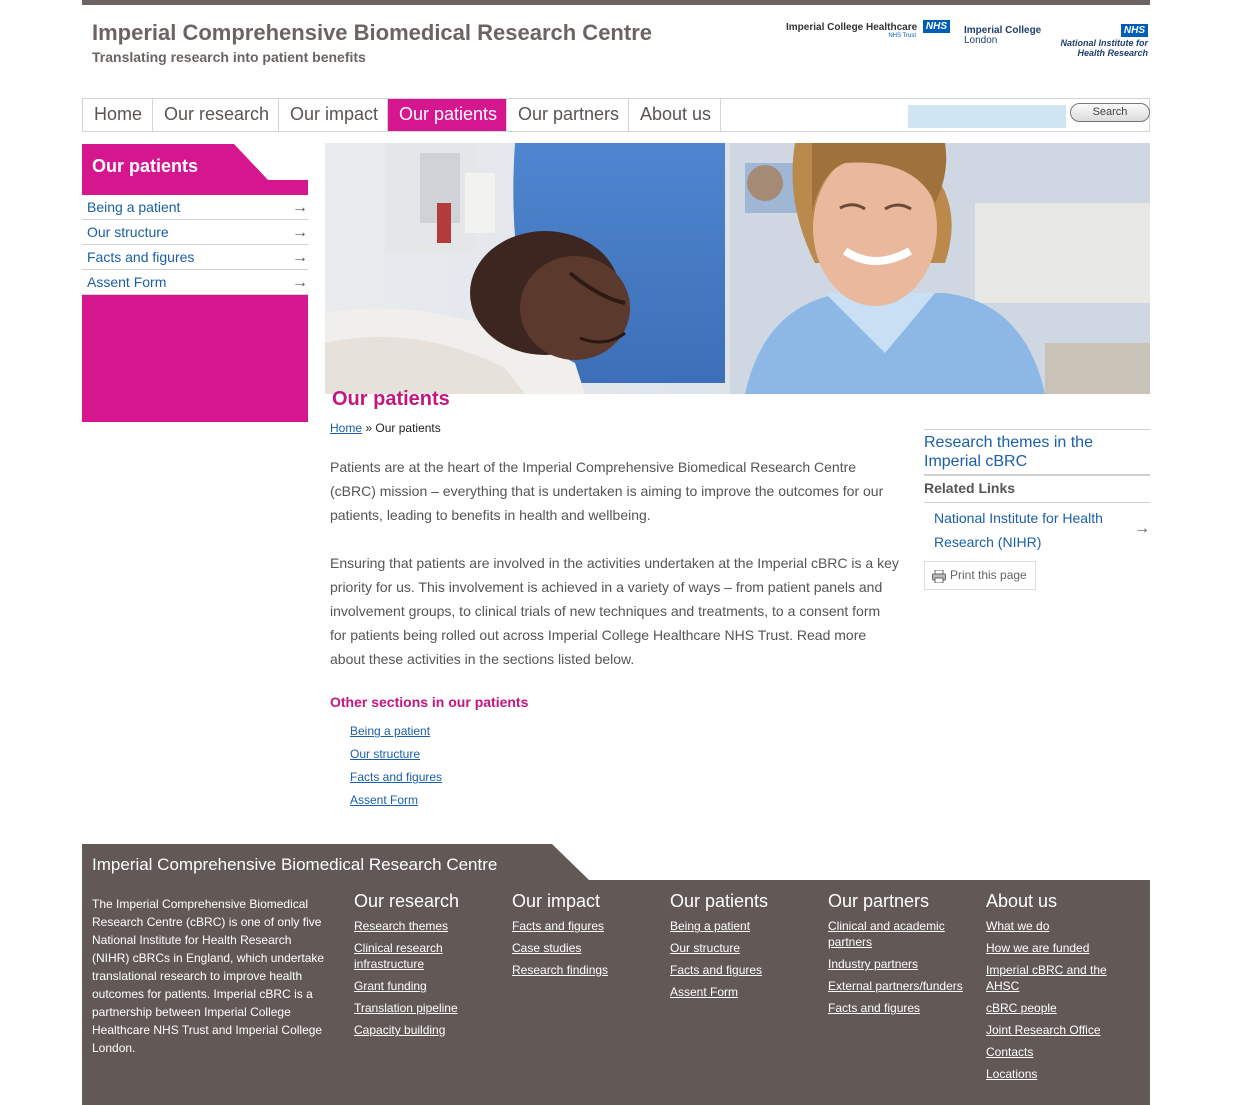 This screenshot has width=1239, height=1105. What do you see at coordinates (903, 901) in the screenshot?
I see `footer-column-heading: Our partners` at bounding box center [903, 901].